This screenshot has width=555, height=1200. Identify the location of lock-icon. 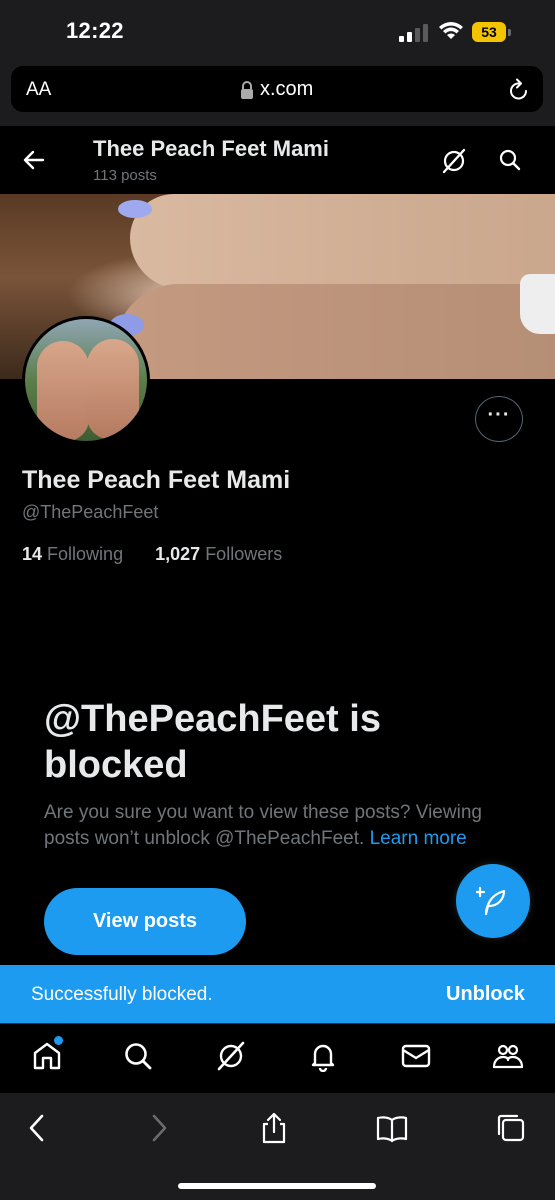
(247, 89).